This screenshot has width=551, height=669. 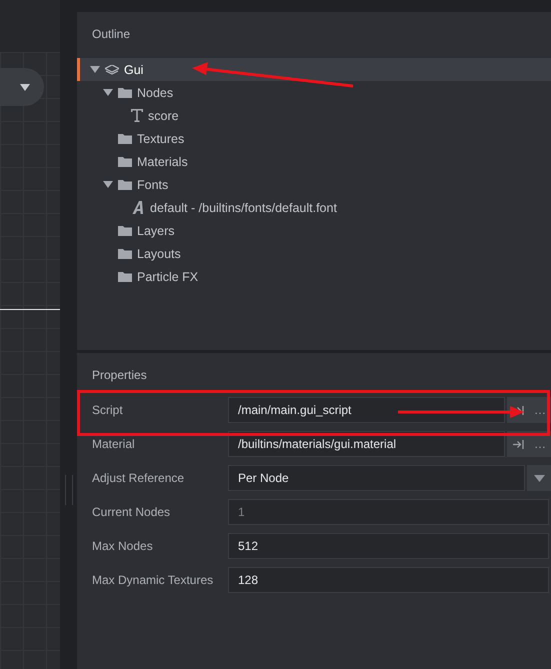 What do you see at coordinates (162, 161) in the screenshot?
I see `tree-item-label: Materials` at bounding box center [162, 161].